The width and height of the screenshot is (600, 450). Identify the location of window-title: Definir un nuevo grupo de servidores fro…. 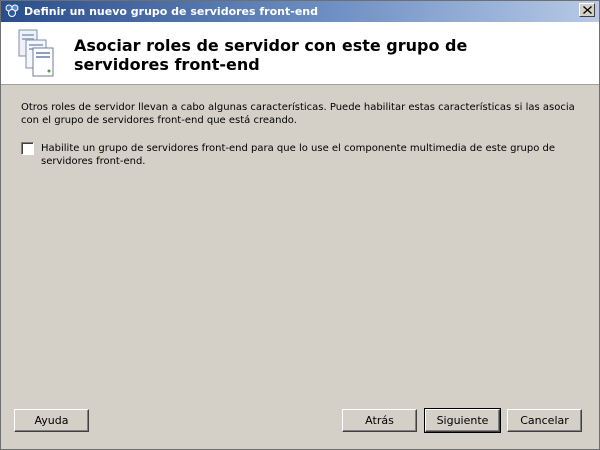
(171, 11).